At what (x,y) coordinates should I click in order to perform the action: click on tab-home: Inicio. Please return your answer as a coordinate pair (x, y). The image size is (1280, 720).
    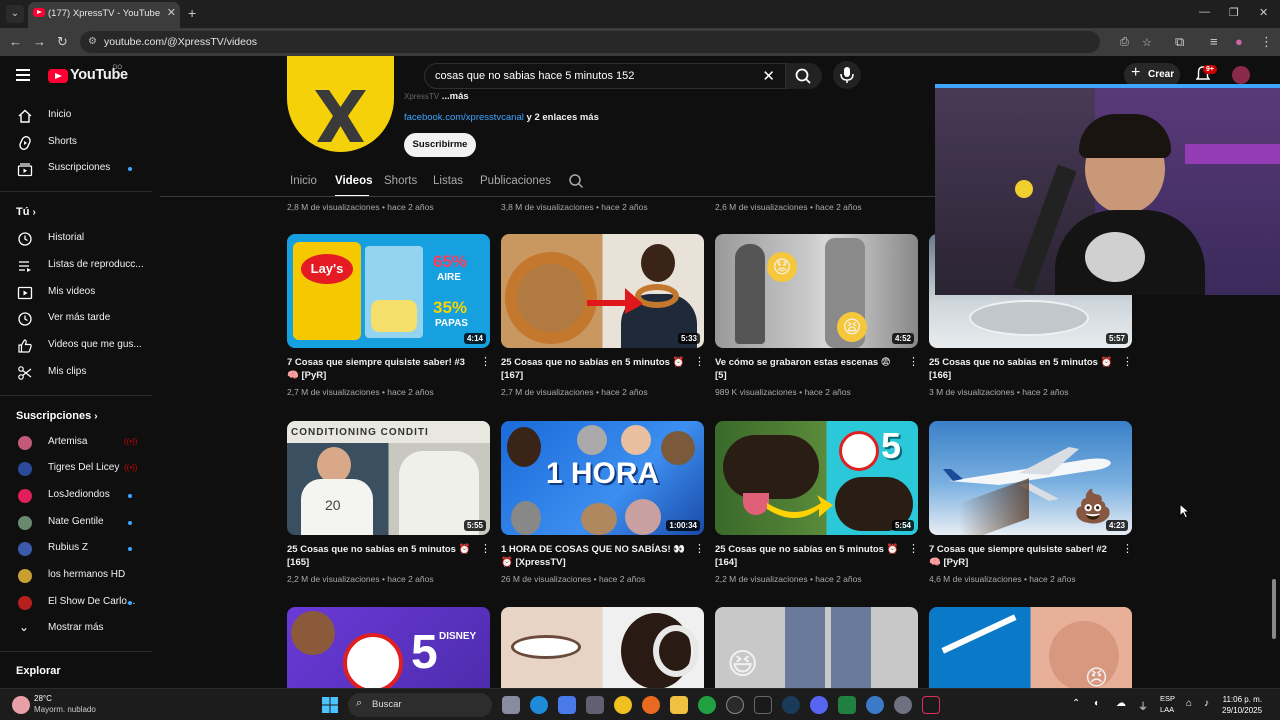
    Looking at the image, I should click on (303, 181).